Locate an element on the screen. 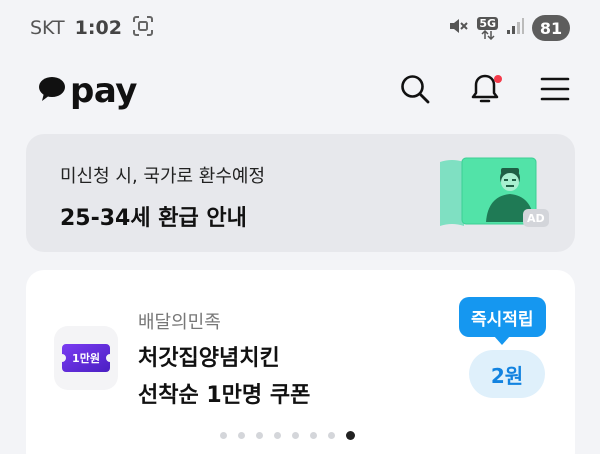  screenshot-icon is located at coordinates (143, 28).